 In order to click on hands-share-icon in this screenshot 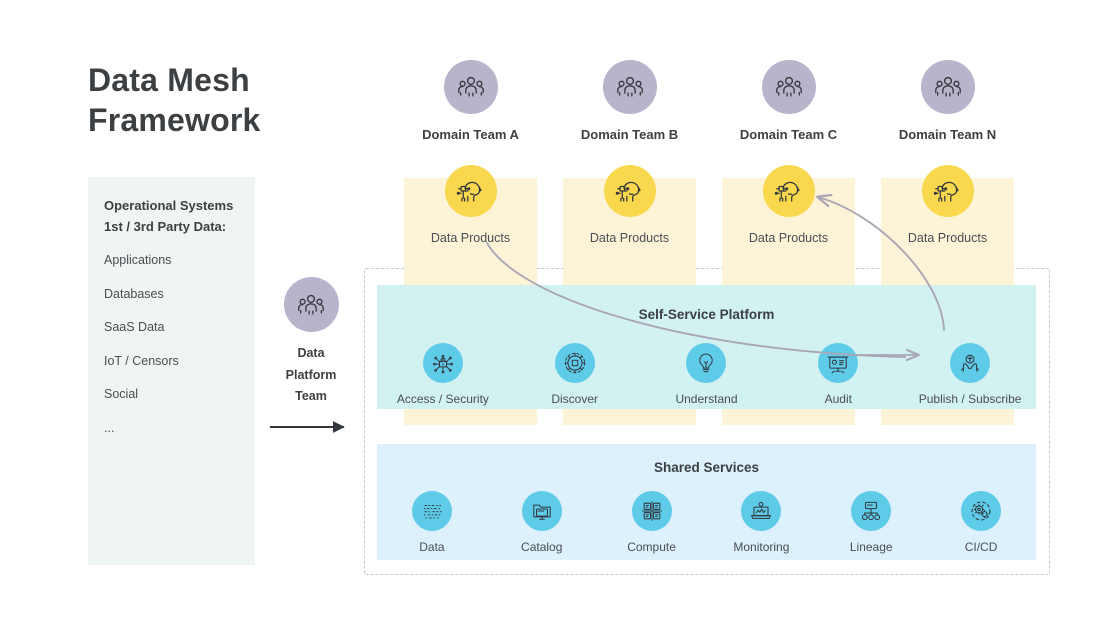, I will do `click(970, 363)`.